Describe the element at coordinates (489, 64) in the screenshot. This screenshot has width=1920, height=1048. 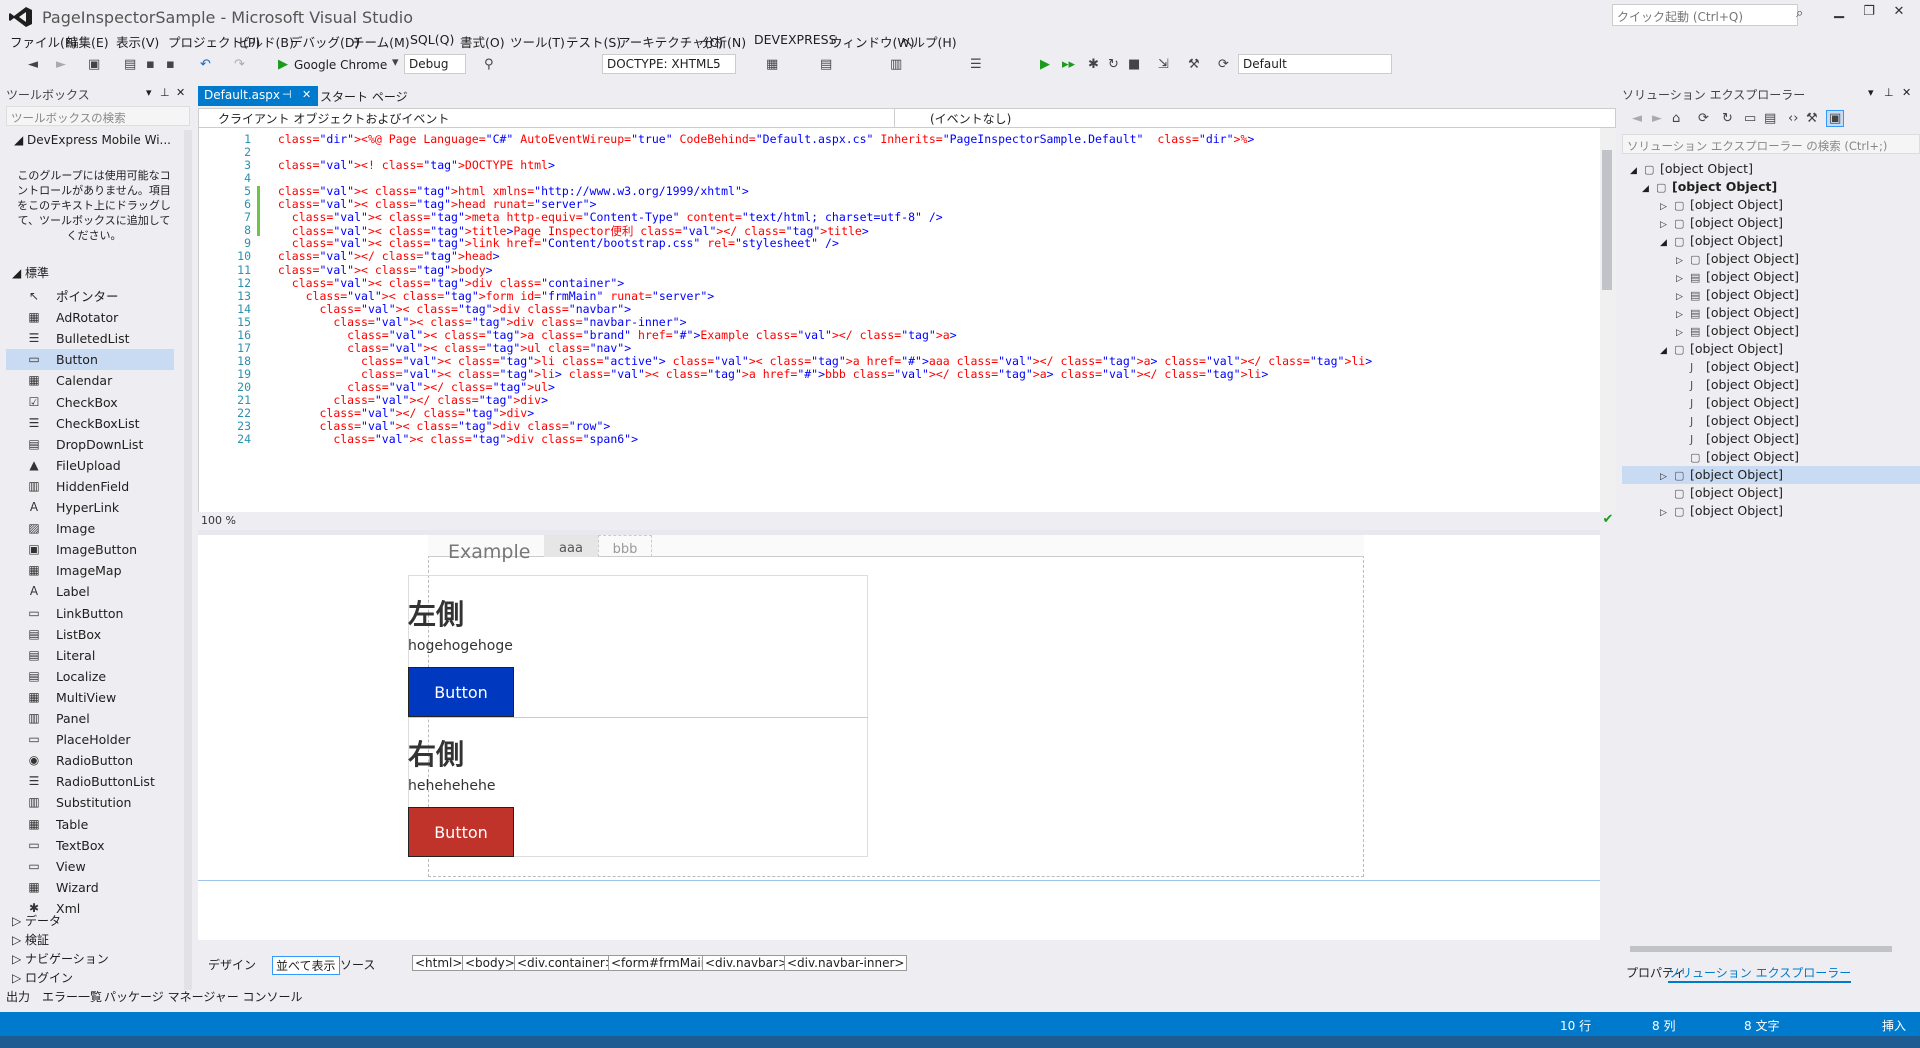
I see `find-icon: ⚲` at that location.